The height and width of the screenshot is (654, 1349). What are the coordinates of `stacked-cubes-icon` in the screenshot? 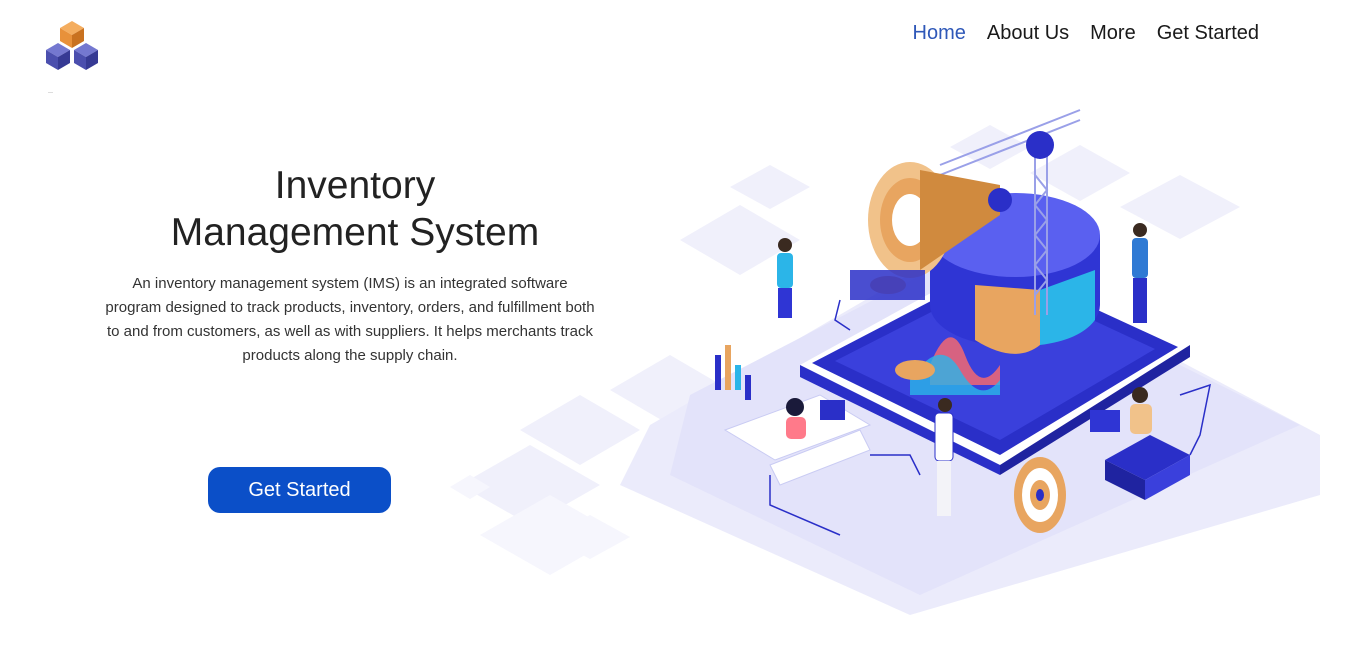 It's located at (72, 46).